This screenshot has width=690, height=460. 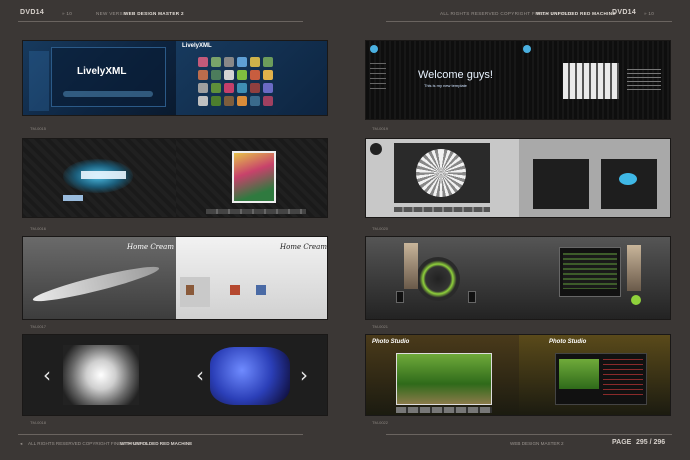 I want to click on next-arrow-icon: ›, so click(x=304, y=375).